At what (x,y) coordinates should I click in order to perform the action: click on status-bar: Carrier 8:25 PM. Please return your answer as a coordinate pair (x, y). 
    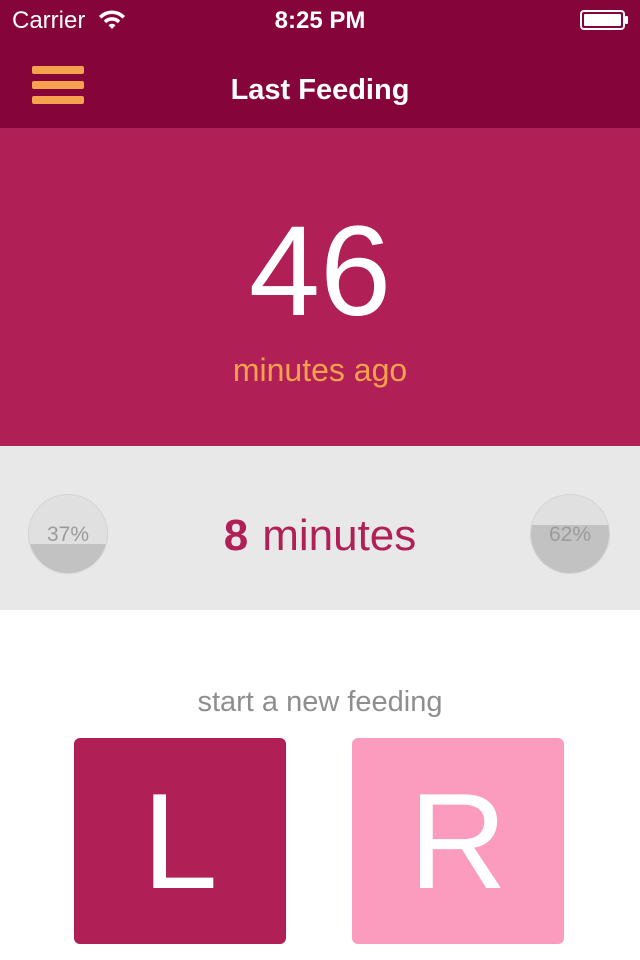
    Looking at the image, I should click on (320, 20).